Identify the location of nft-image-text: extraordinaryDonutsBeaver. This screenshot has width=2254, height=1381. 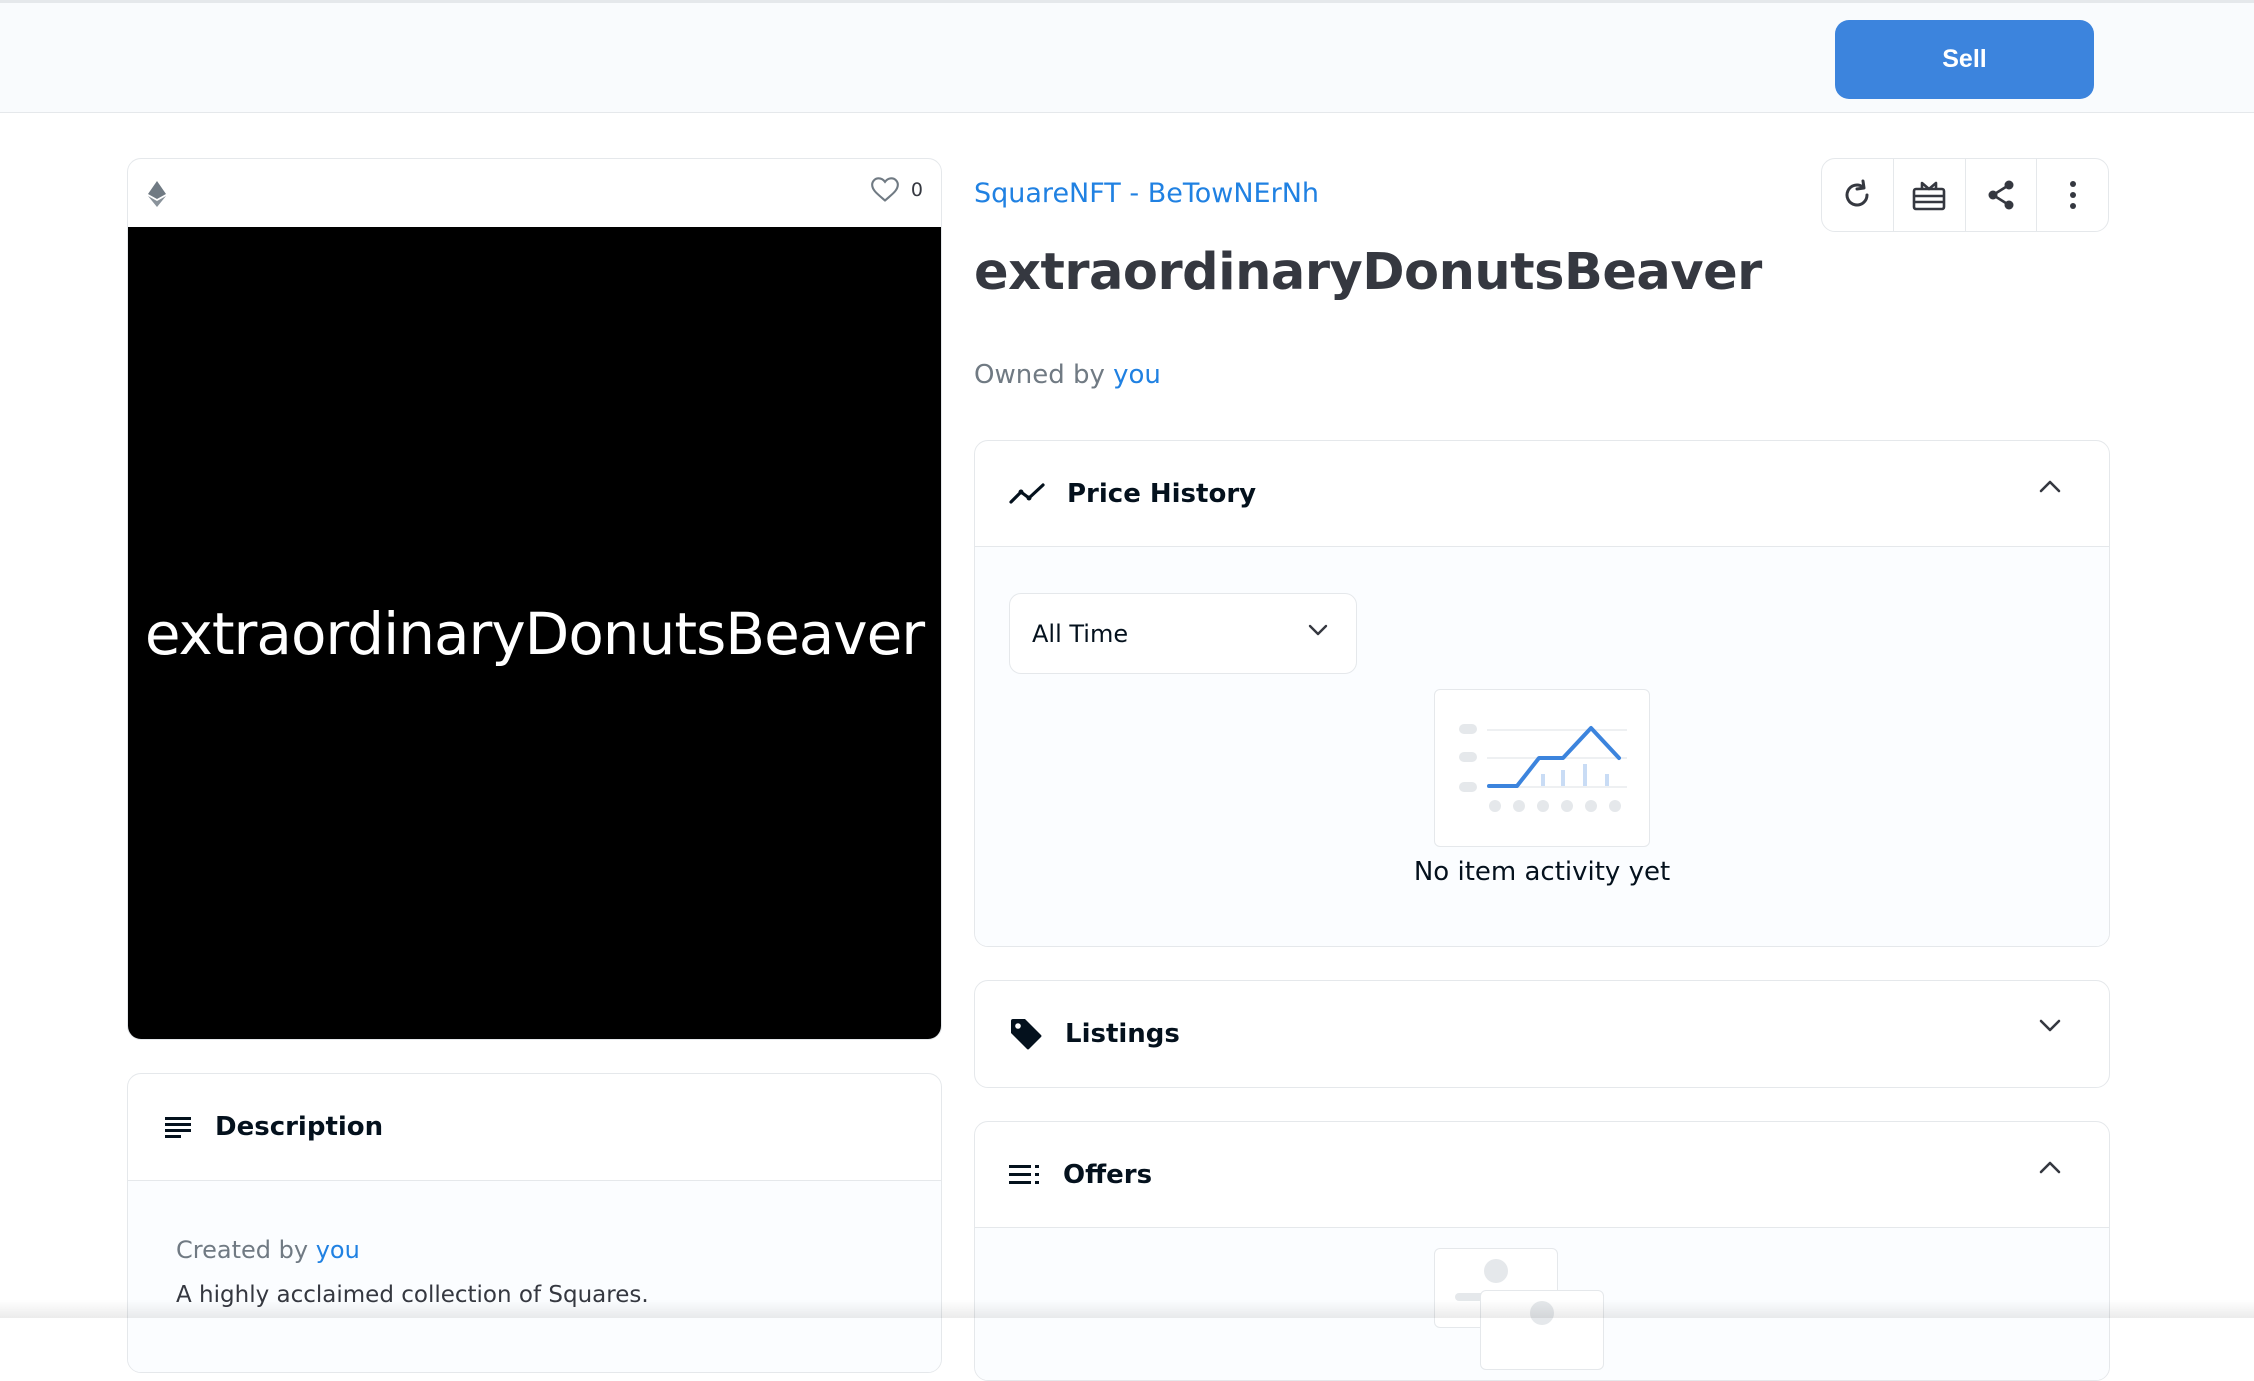
(534, 633).